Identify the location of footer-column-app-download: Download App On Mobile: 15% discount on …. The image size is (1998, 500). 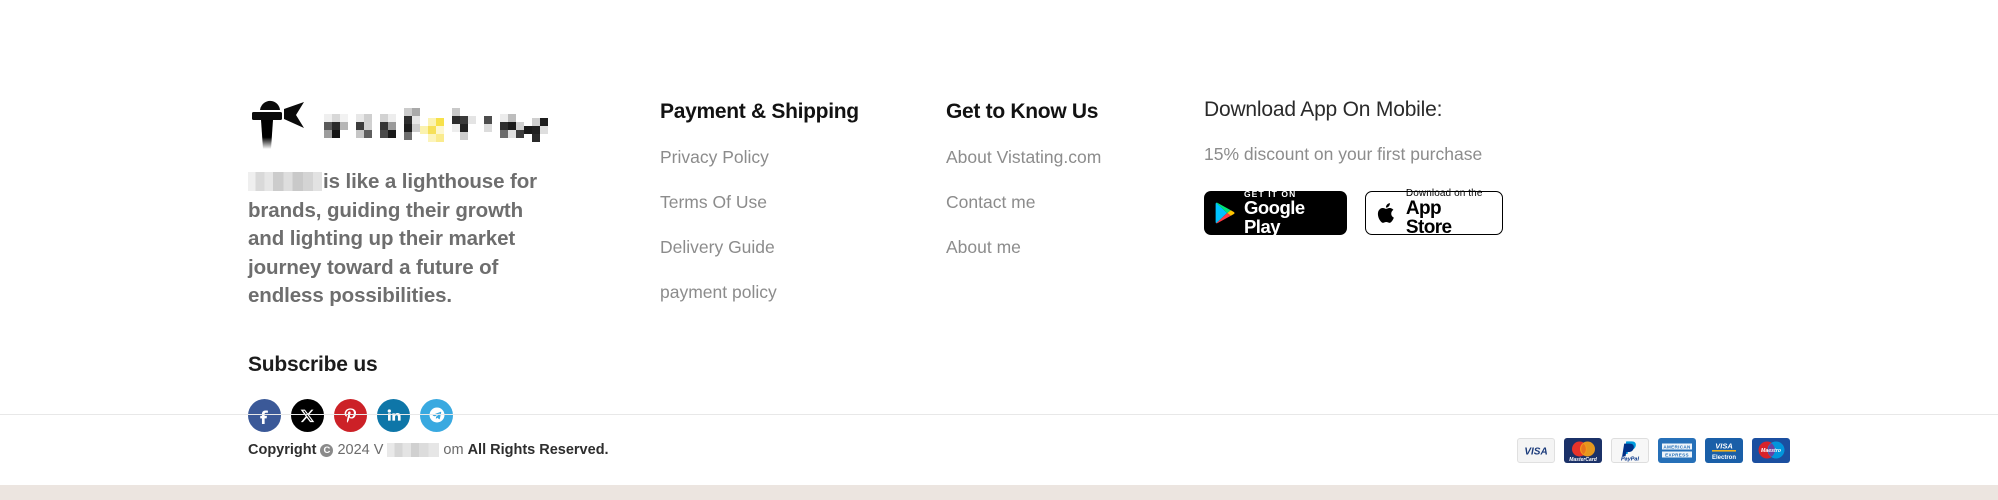
(1353, 119).